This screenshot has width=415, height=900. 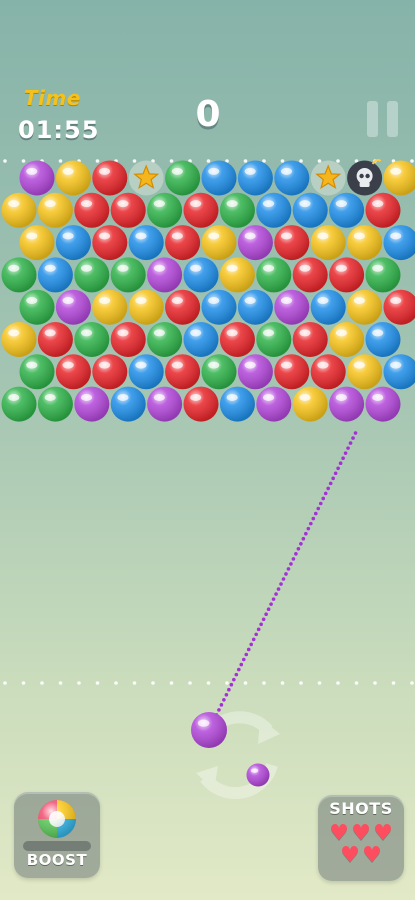 I want to click on top-boundary-line, so click(x=208, y=161).